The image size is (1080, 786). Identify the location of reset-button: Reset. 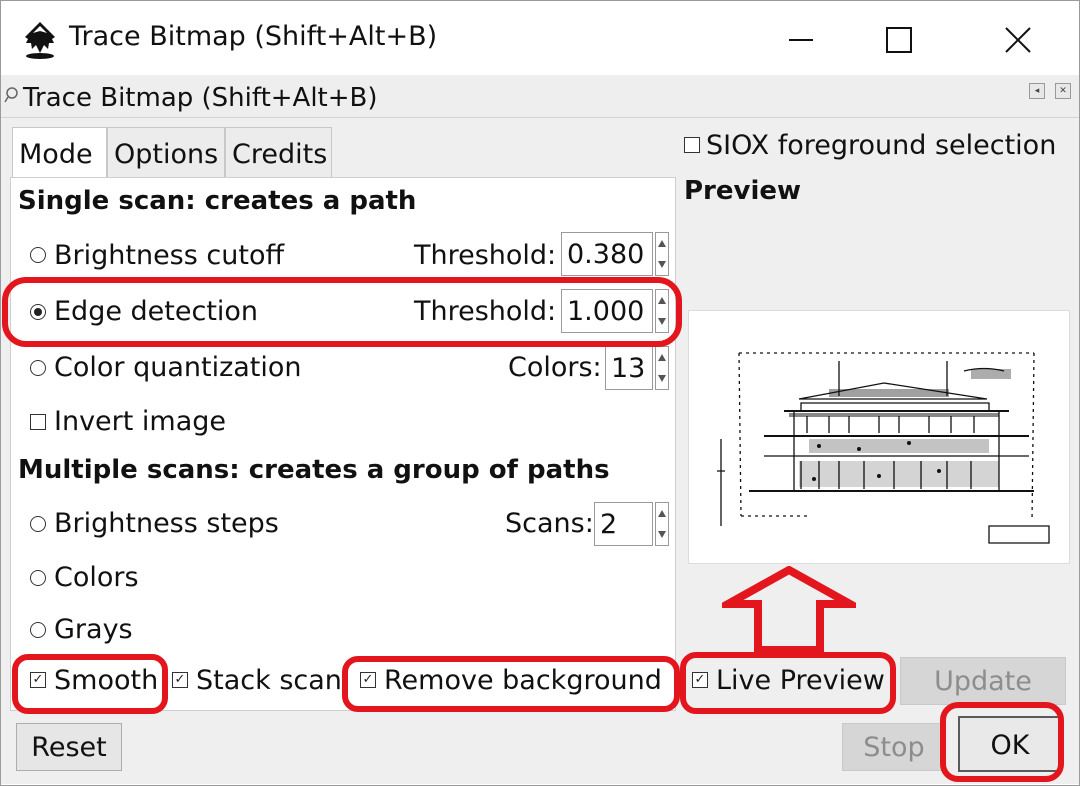
(69, 747).